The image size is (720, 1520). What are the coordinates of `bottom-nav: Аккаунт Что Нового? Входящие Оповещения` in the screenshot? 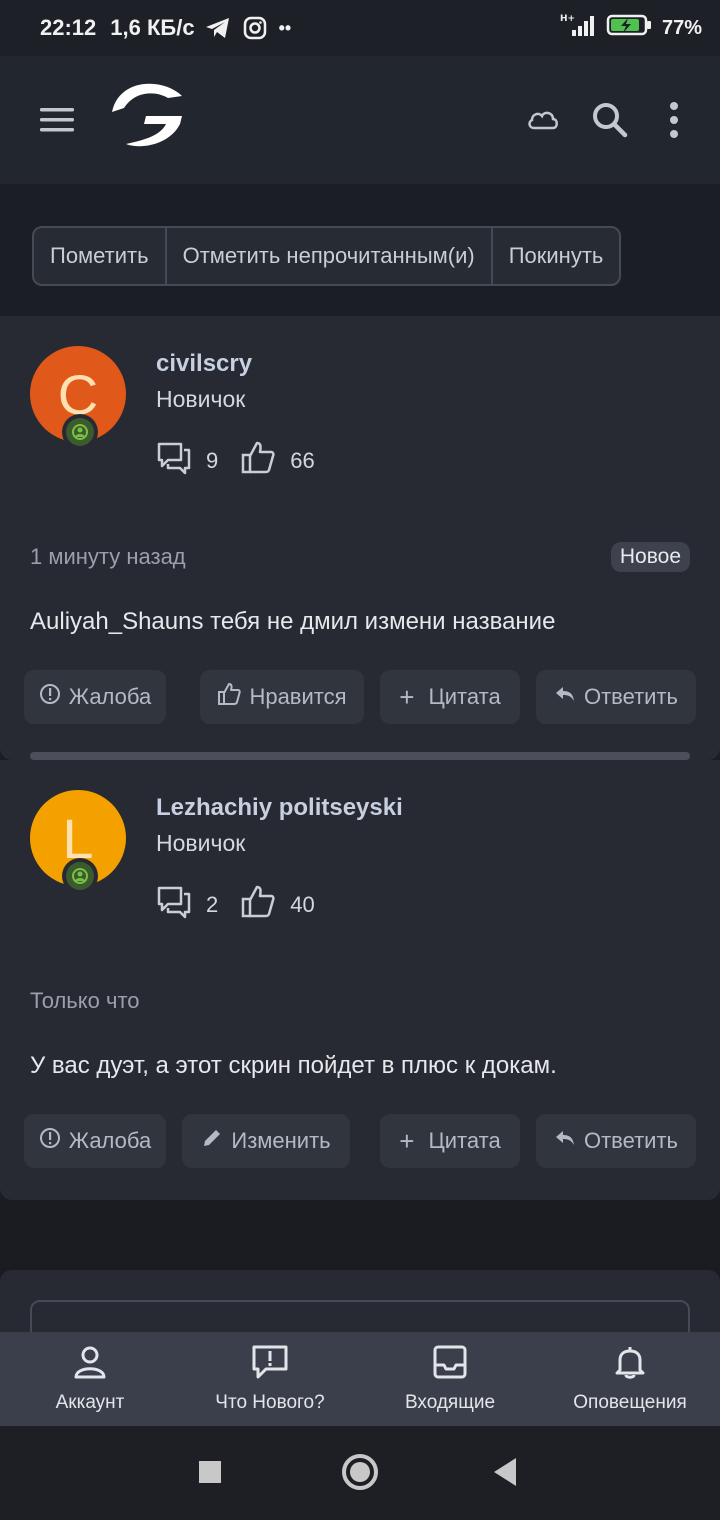 It's located at (360, 1379).